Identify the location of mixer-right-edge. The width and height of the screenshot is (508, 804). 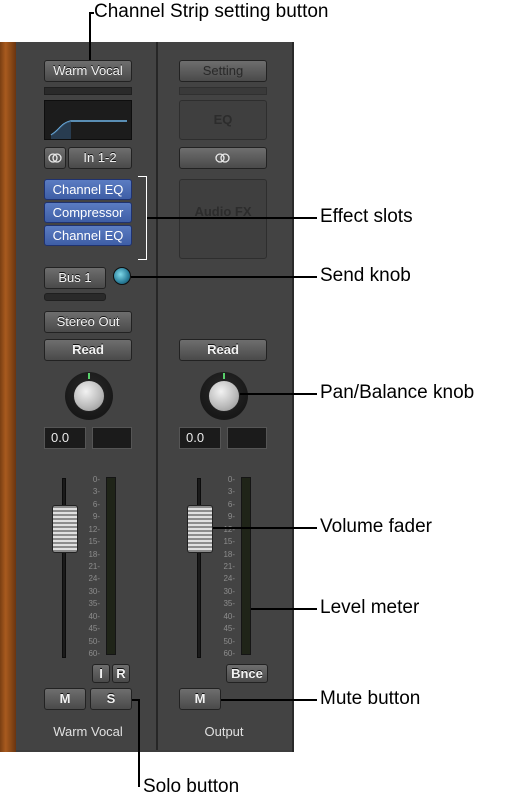
(293, 396).